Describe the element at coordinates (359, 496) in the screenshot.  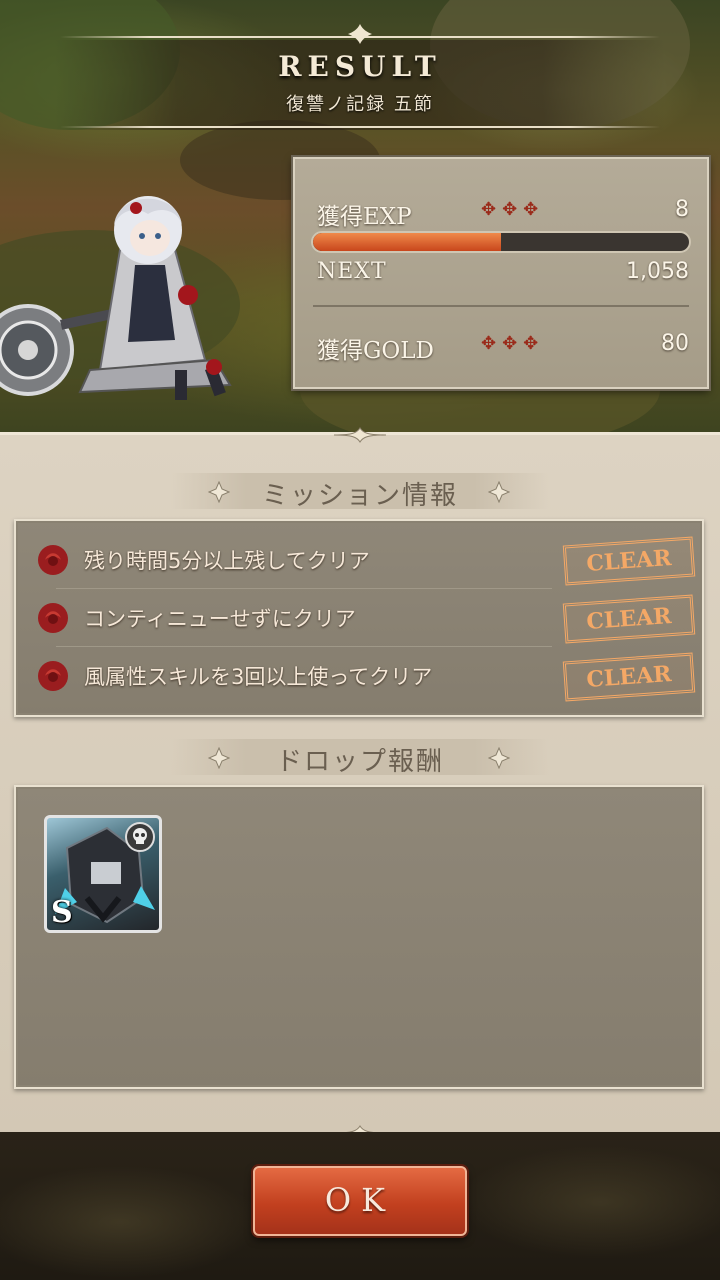
I see `mission-section-title: ミッション情報` at that location.